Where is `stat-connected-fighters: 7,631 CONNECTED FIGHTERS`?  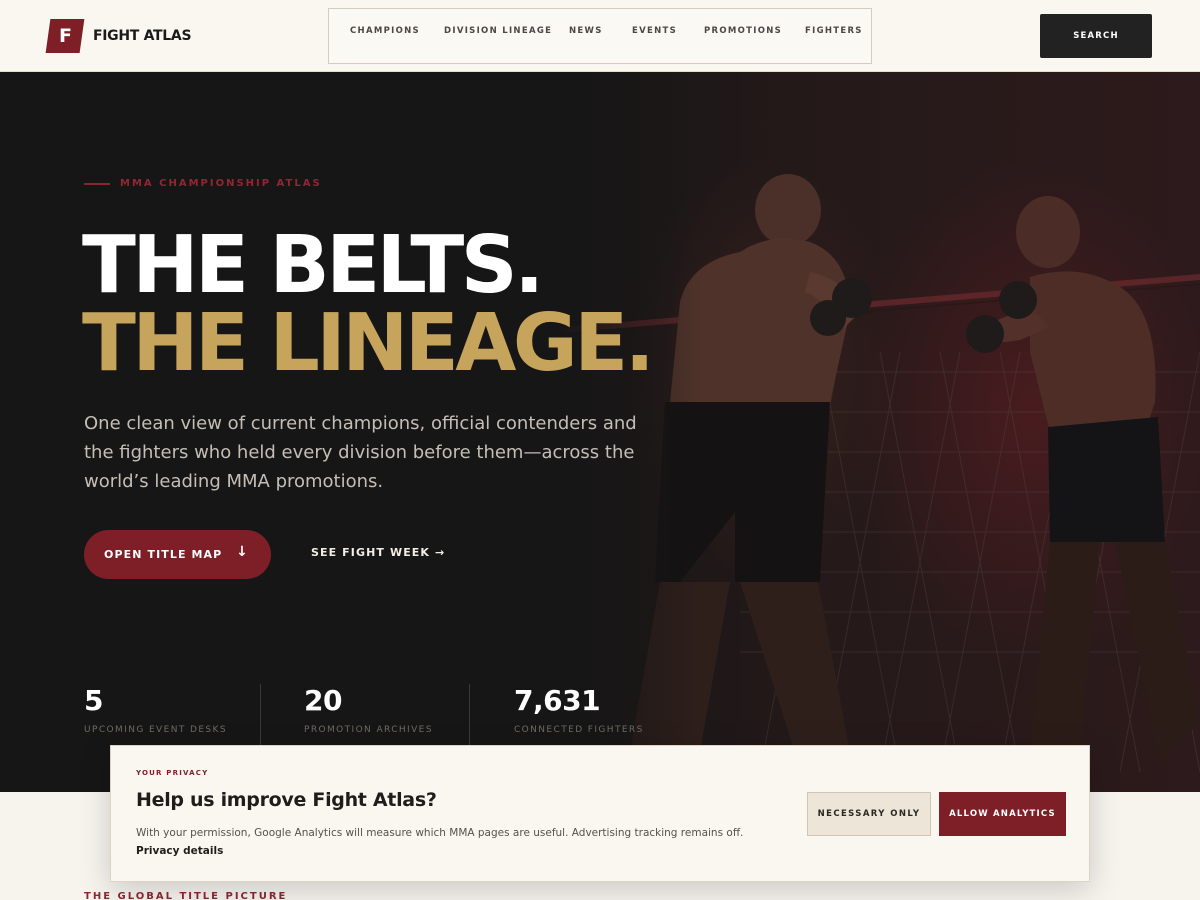
stat-connected-fighters: 7,631 CONNECTED FIGHTERS is located at coordinates (579, 709).